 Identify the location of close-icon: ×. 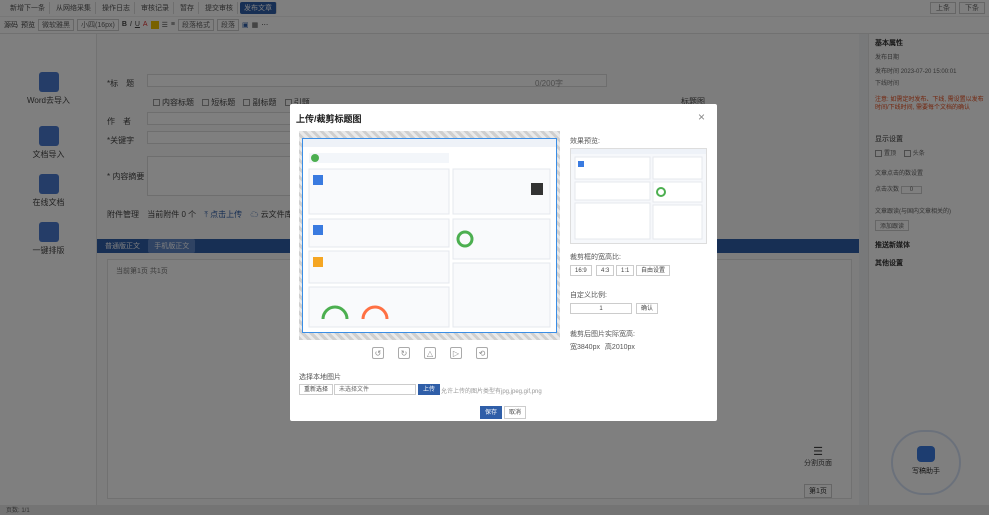
(701, 117).